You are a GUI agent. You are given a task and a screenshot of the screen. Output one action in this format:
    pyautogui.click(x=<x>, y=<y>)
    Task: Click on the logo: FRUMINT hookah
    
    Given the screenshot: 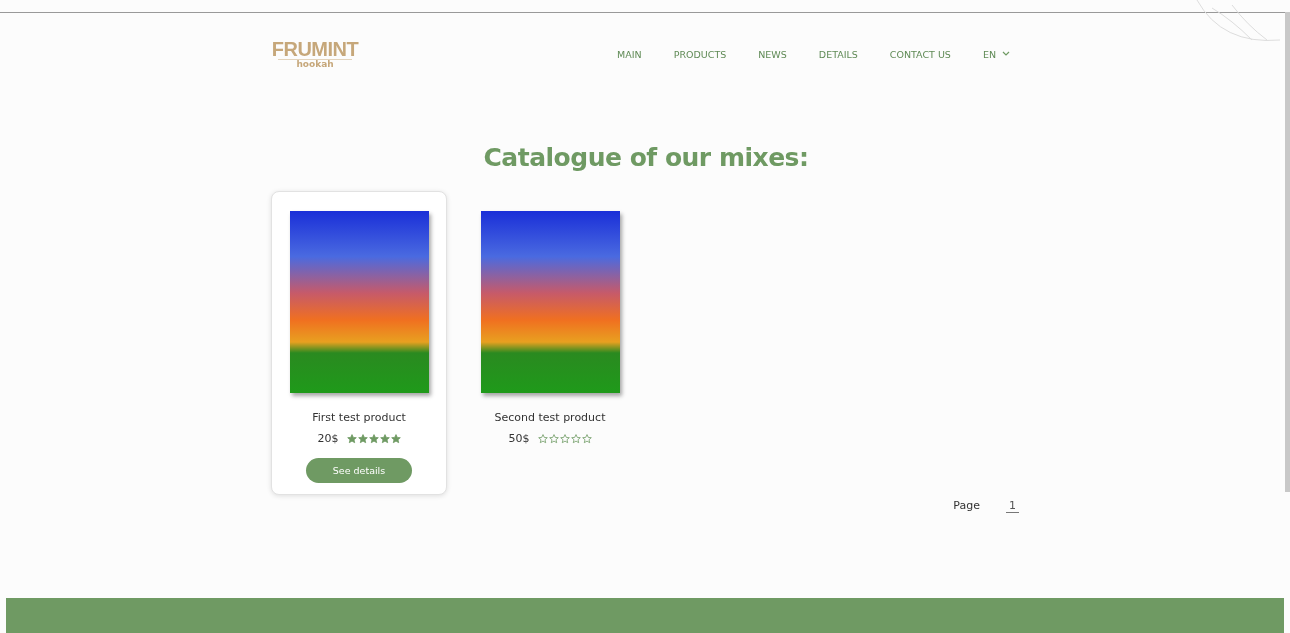 What is the action you would take?
    pyautogui.click(x=315, y=54)
    